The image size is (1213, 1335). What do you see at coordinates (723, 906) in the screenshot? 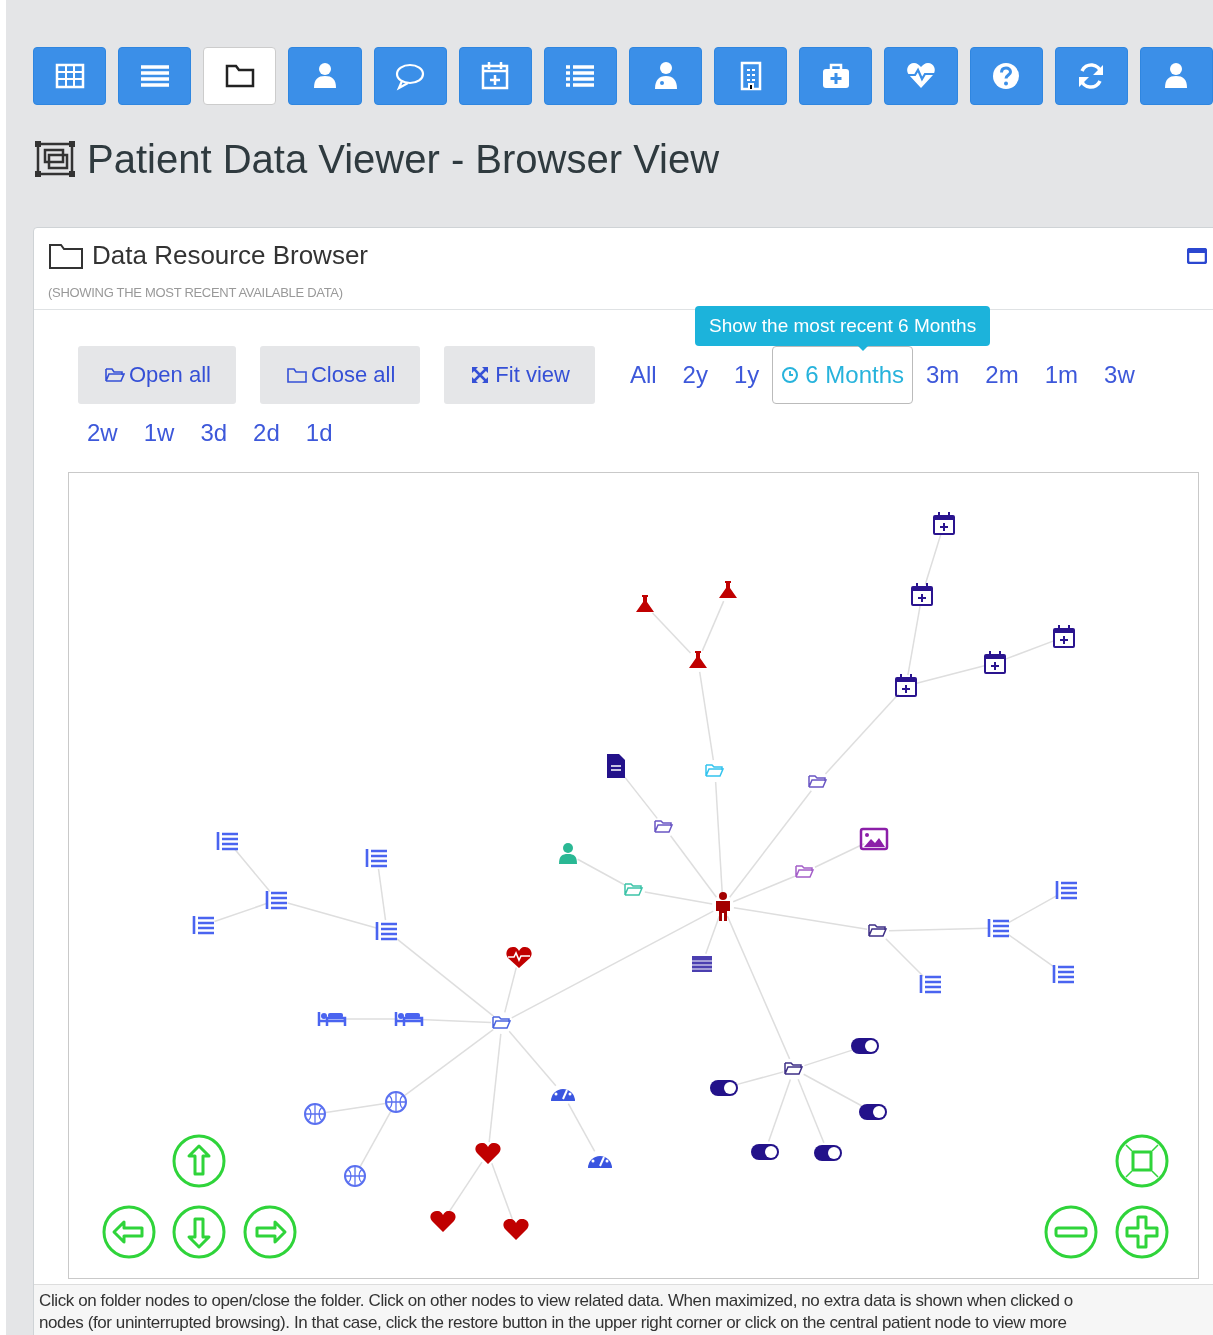
I see `person-icon` at bounding box center [723, 906].